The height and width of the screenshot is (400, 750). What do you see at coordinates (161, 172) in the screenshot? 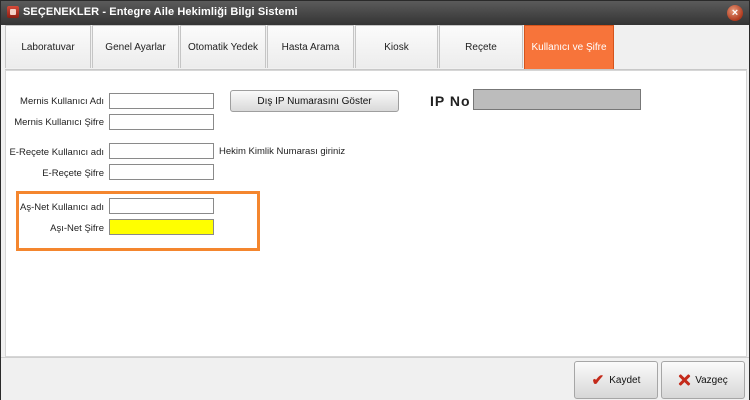
I see `erecete-pass-input` at bounding box center [161, 172].